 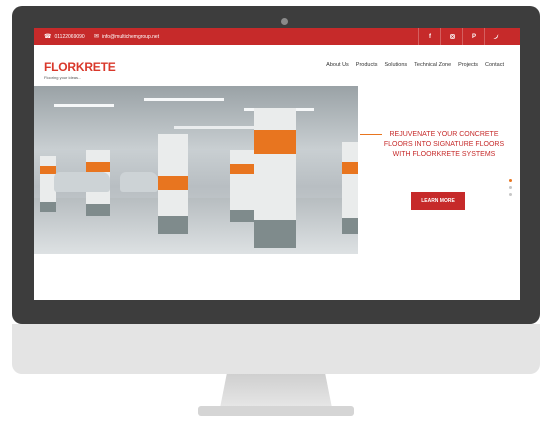 I want to click on phone-icon: ☎, so click(x=48, y=37).